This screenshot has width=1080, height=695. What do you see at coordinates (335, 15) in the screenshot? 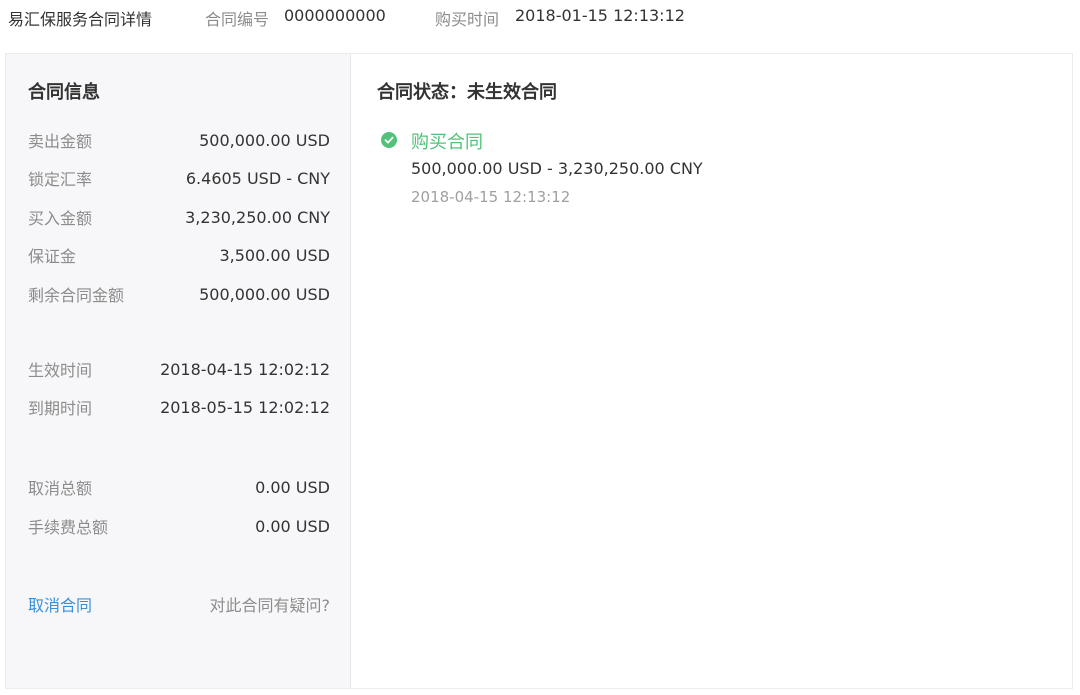
I see `contract-no-value: 0000000000` at bounding box center [335, 15].